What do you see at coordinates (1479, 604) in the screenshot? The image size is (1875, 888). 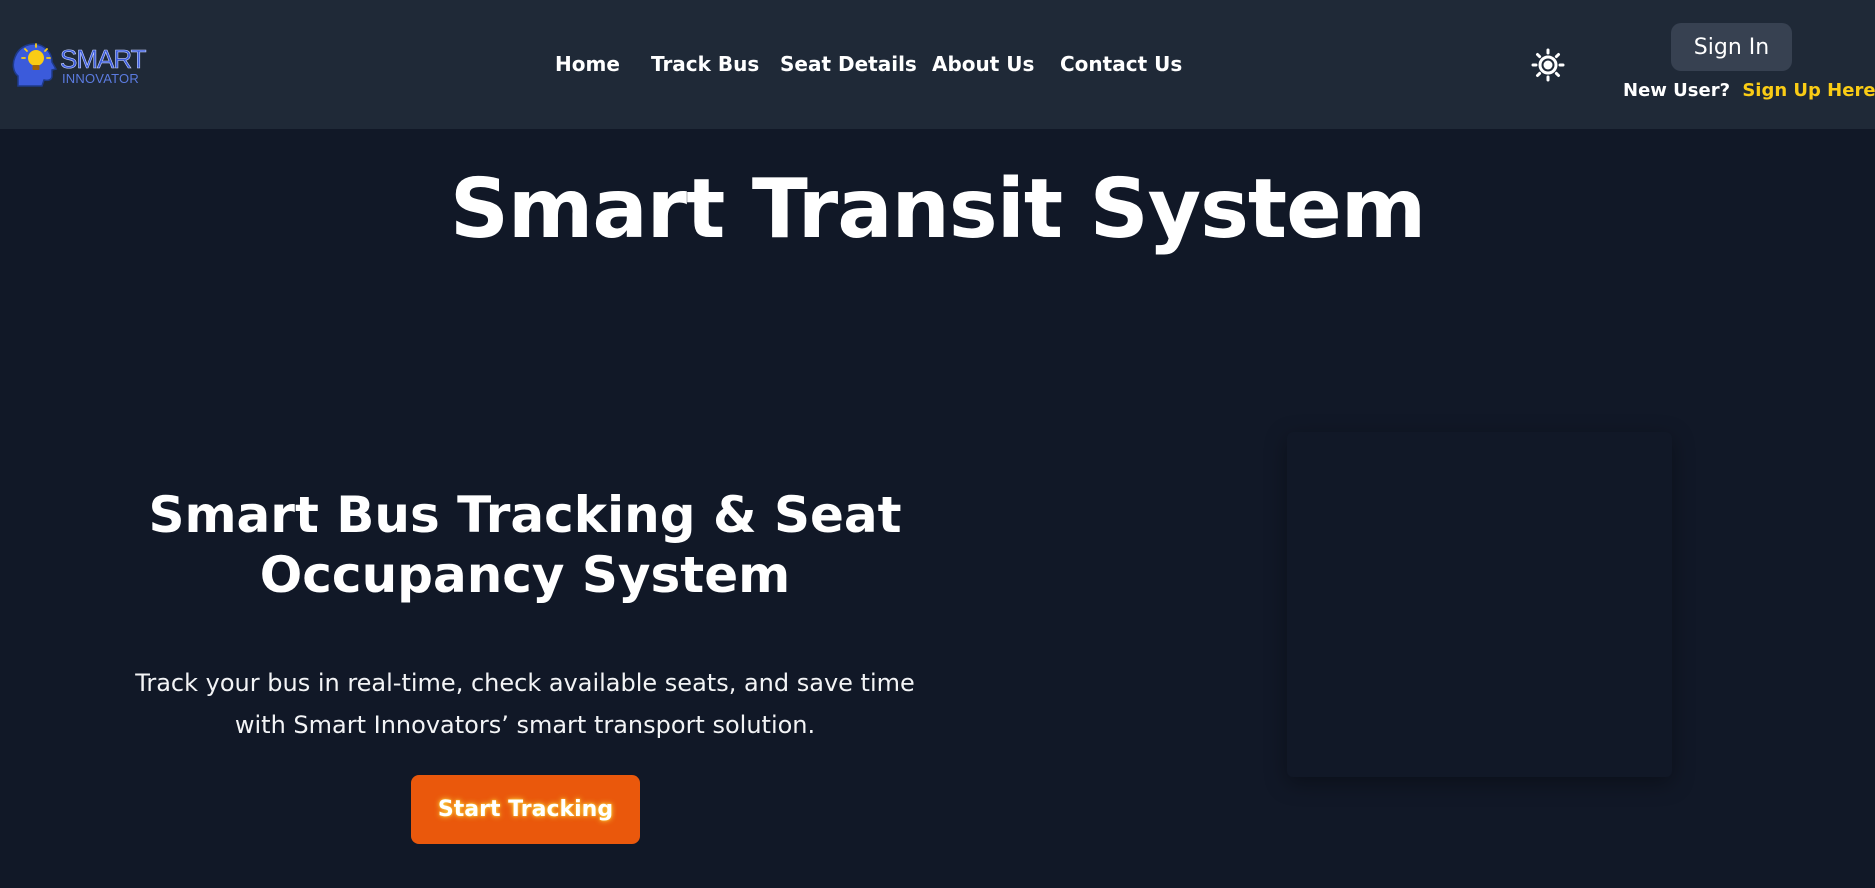 I see `hero-media-placeholder` at bounding box center [1479, 604].